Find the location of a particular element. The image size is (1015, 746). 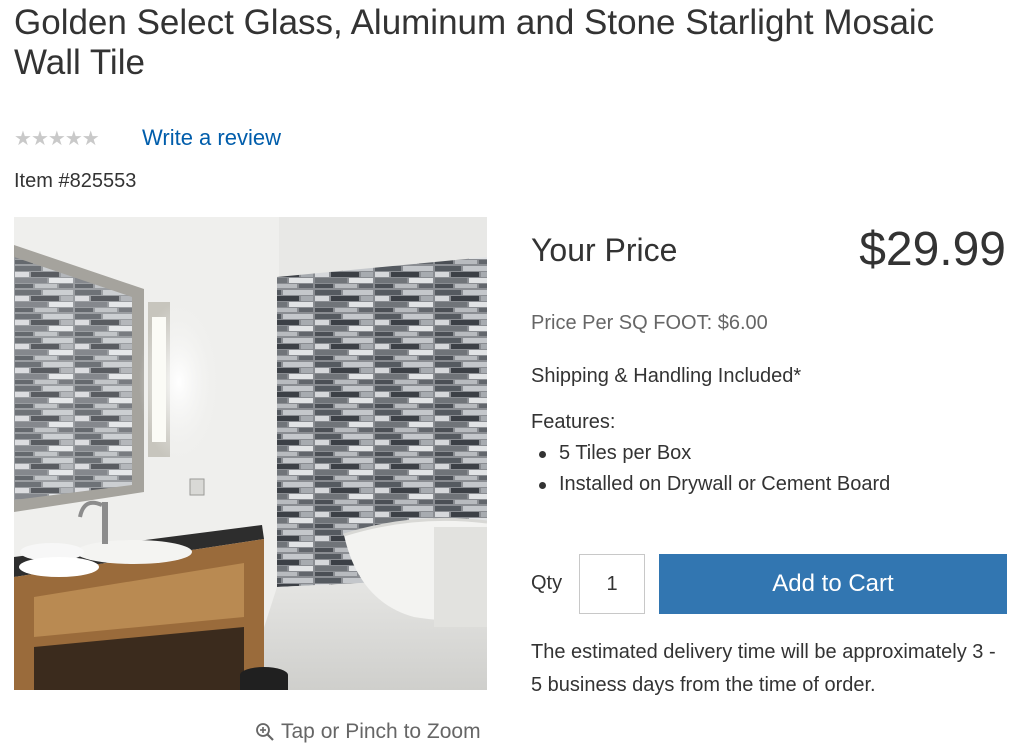

price-per-unit: Price Per SQ FOOT: $6.00 is located at coordinates (649, 323).